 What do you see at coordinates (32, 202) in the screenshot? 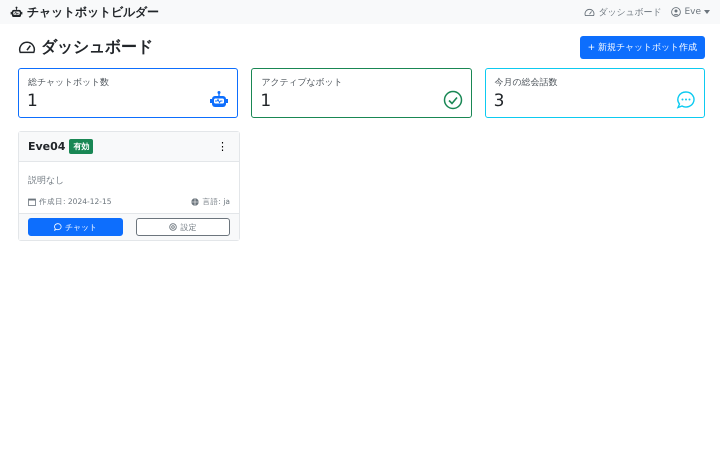
I see `calendar-icon` at bounding box center [32, 202].